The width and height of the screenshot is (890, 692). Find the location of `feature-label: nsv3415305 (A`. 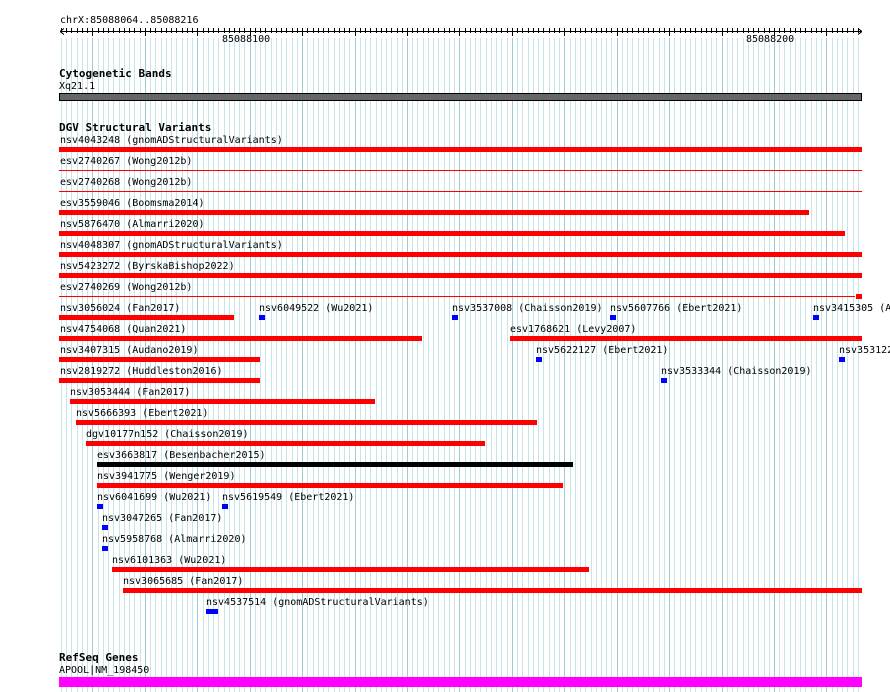

feature-label: nsv3415305 (A is located at coordinates (851, 308).